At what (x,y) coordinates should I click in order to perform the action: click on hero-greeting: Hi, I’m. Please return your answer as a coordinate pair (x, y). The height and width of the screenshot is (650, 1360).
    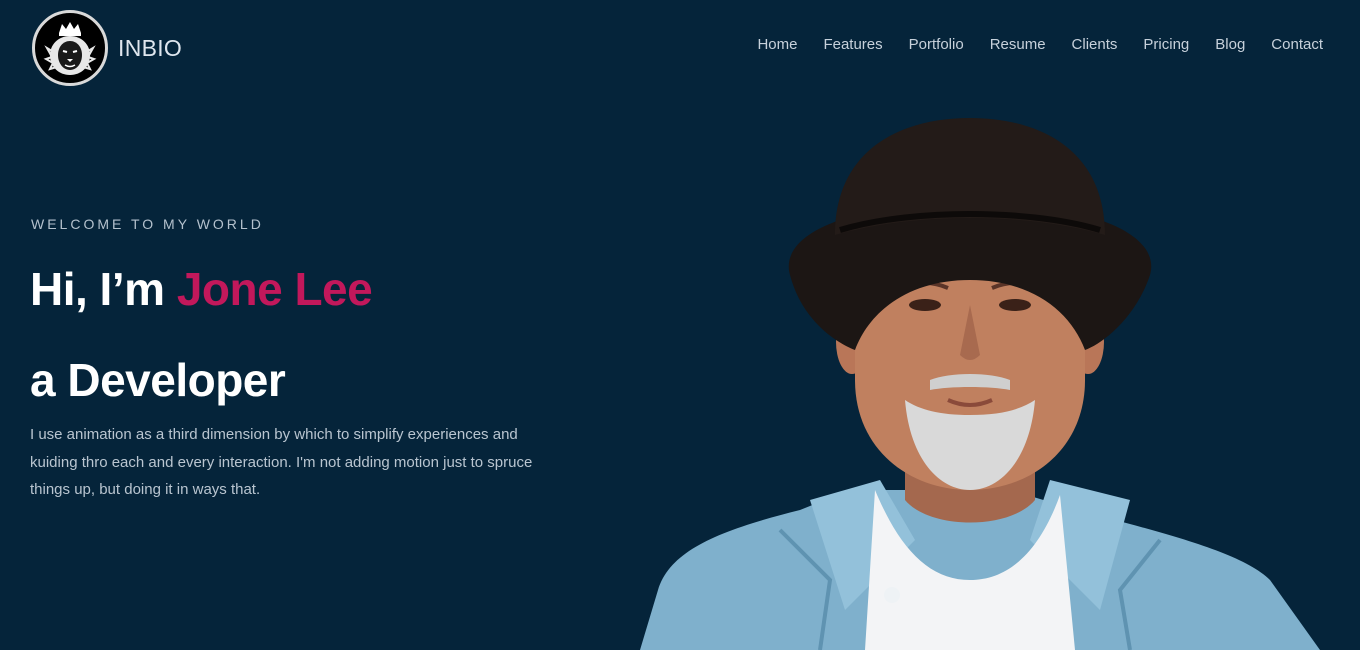
    Looking at the image, I should click on (103, 289).